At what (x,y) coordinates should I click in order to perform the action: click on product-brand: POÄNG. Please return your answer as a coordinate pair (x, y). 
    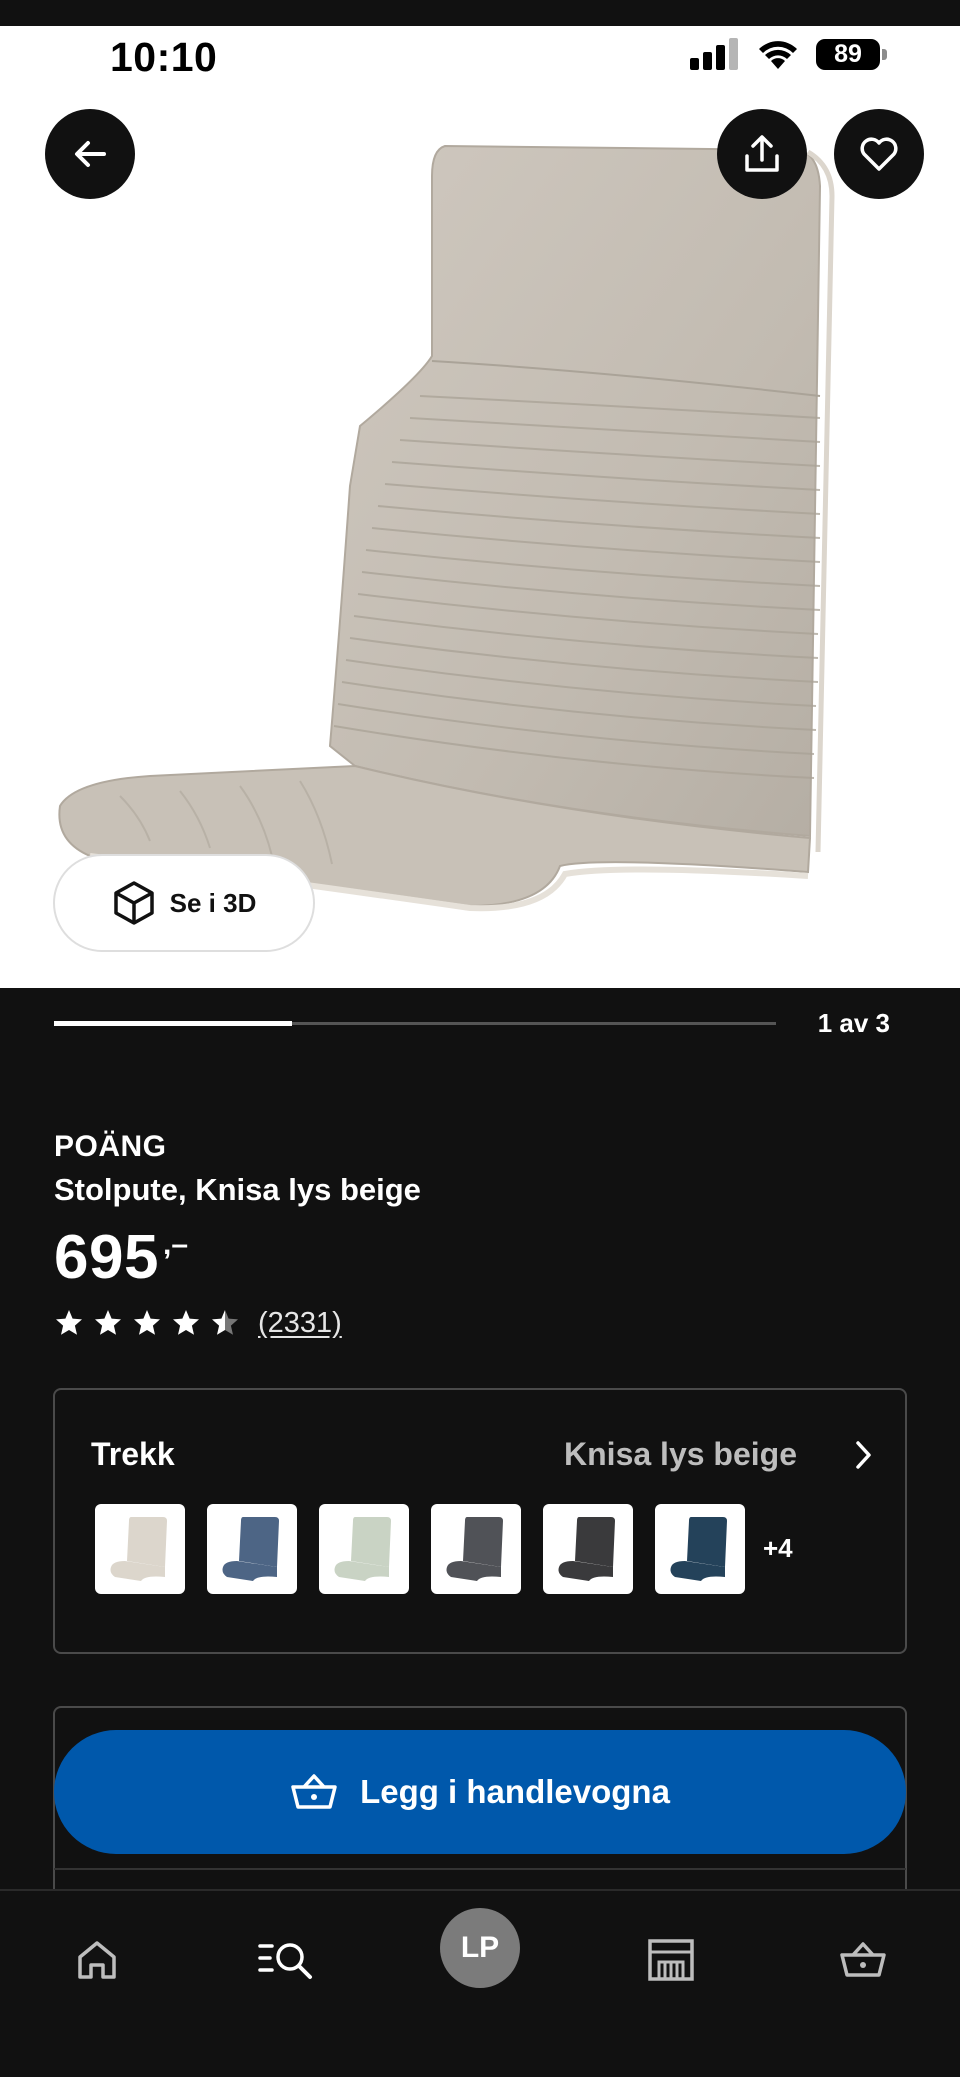
    Looking at the image, I should click on (110, 1146).